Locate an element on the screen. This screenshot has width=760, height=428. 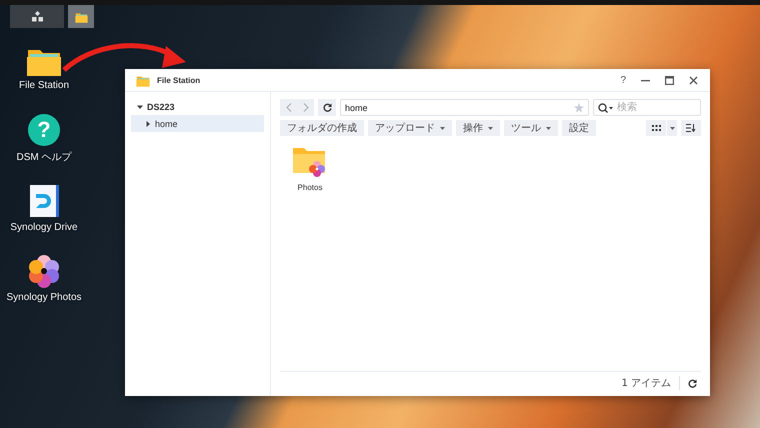
chevron-right-icon is located at coordinates (305, 107).